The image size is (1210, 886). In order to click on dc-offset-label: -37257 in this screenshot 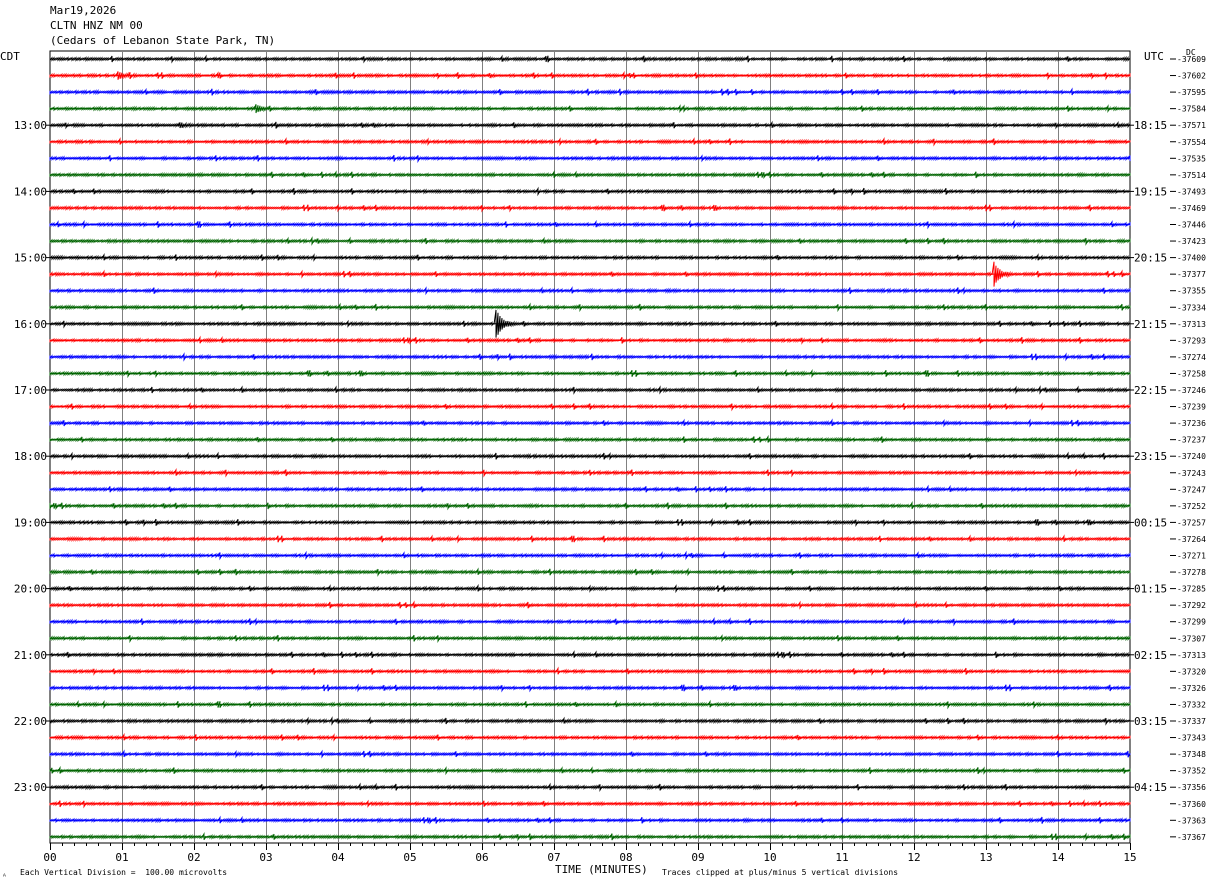, I will do `click(1191, 522)`.